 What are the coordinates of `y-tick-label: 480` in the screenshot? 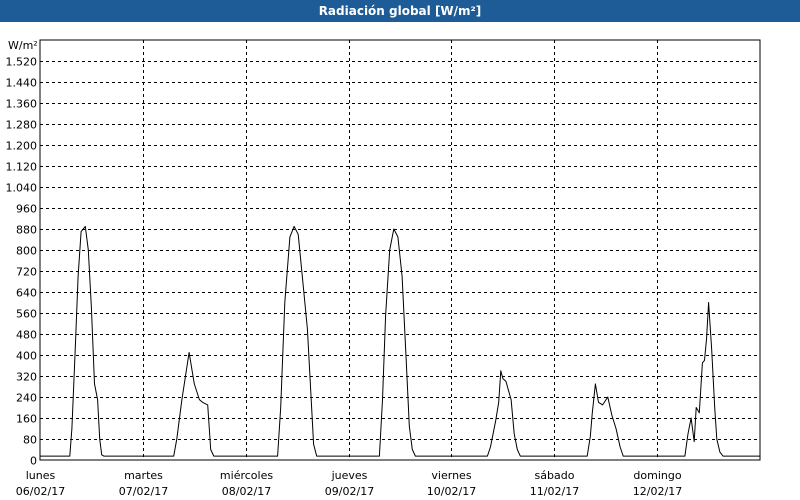 It's located at (26, 335).